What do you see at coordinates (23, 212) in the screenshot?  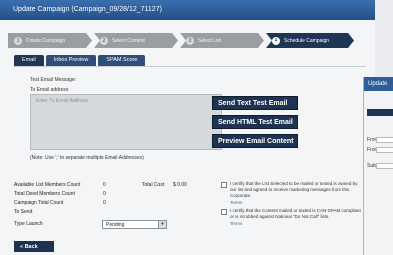 I see `to-send-label: To Send` at bounding box center [23, 212].